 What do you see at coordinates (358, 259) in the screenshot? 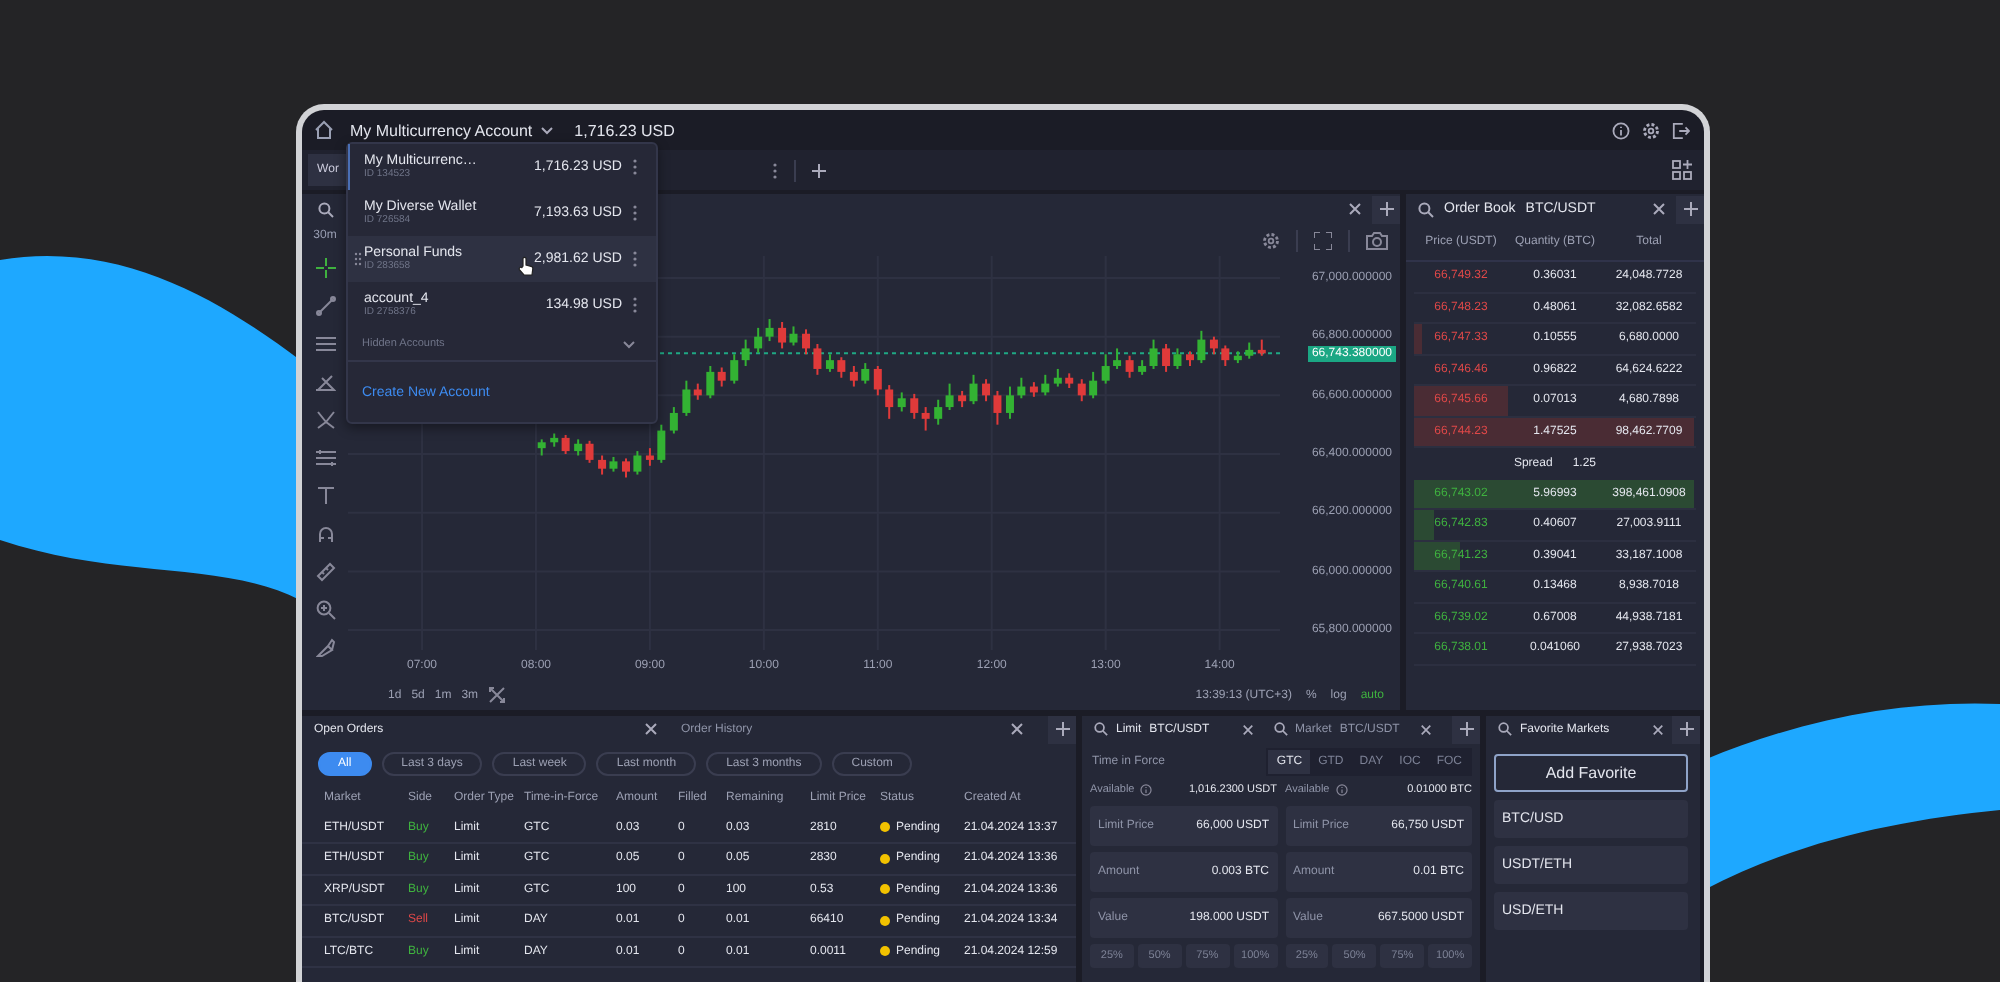
I see `drag-handle-icon` at bounding box center [358, 259].